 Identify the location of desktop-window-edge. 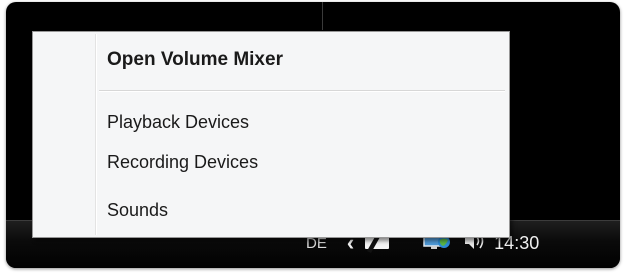
(322, 16).